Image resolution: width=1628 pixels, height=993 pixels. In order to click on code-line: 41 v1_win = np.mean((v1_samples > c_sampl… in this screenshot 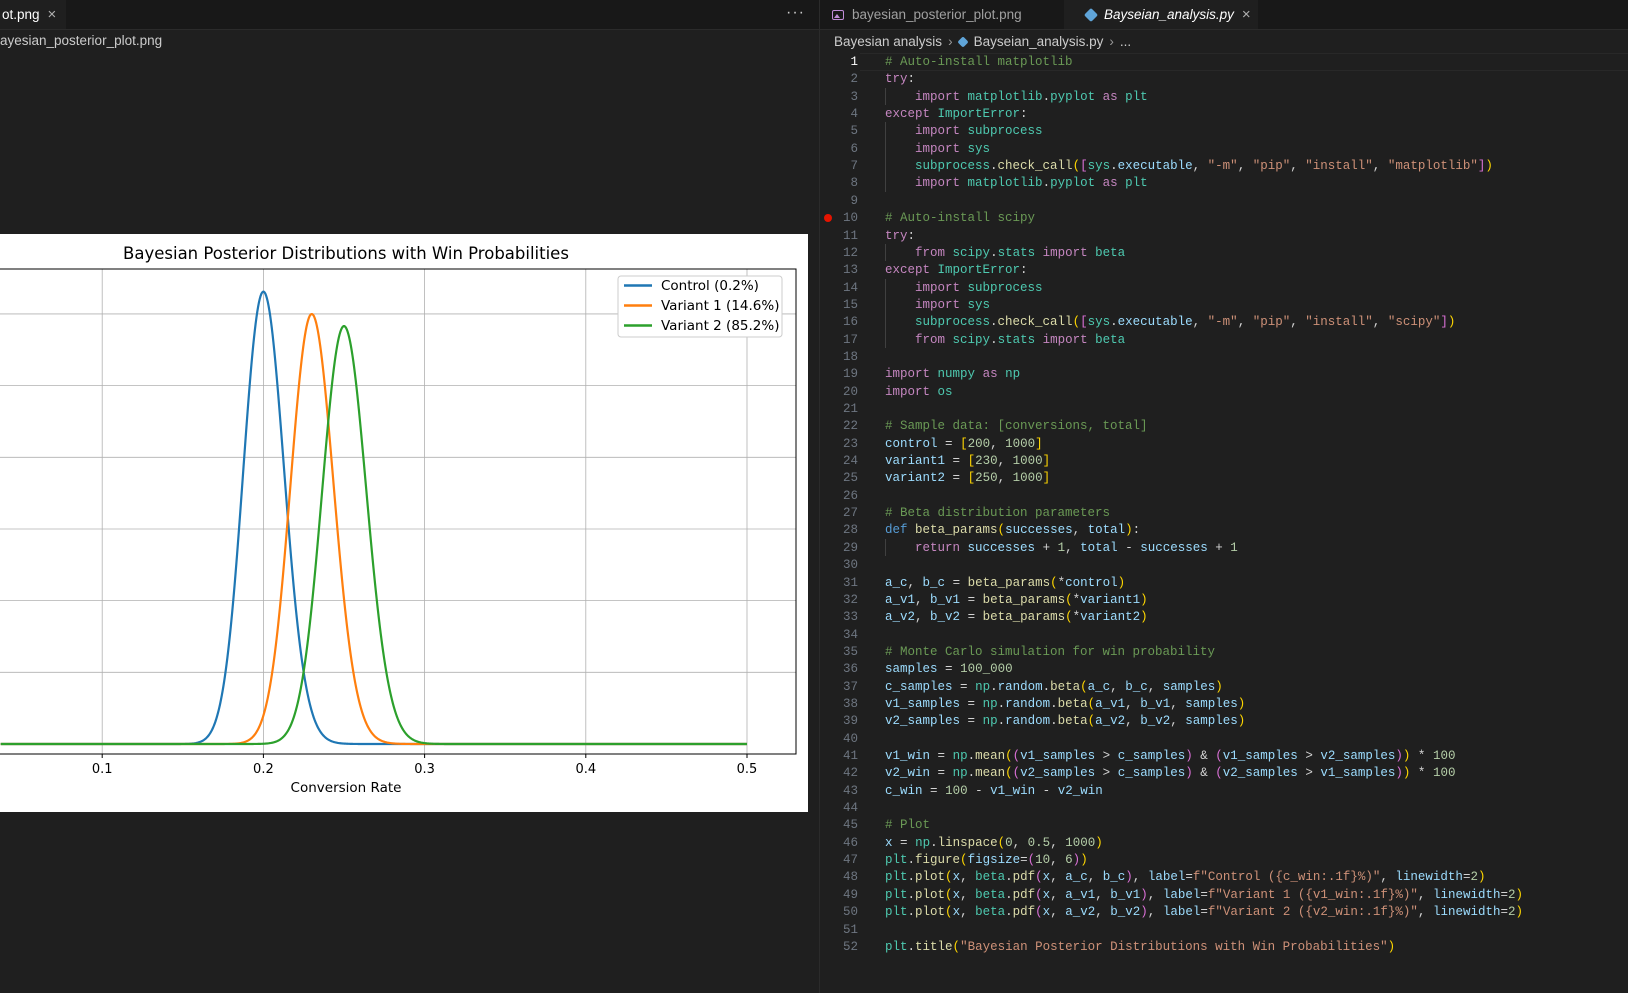, I will do `click(1224, 756)`.